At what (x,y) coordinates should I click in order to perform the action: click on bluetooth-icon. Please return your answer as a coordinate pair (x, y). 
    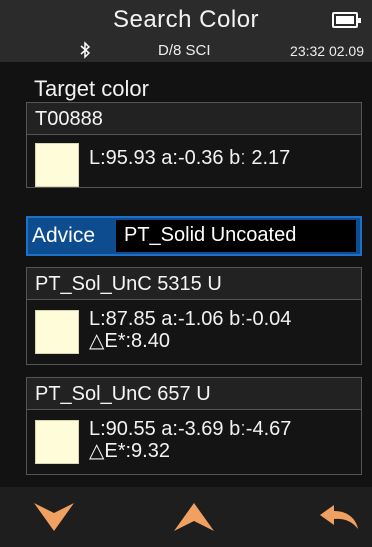
    Looking at the image, I should click on (85, 50).